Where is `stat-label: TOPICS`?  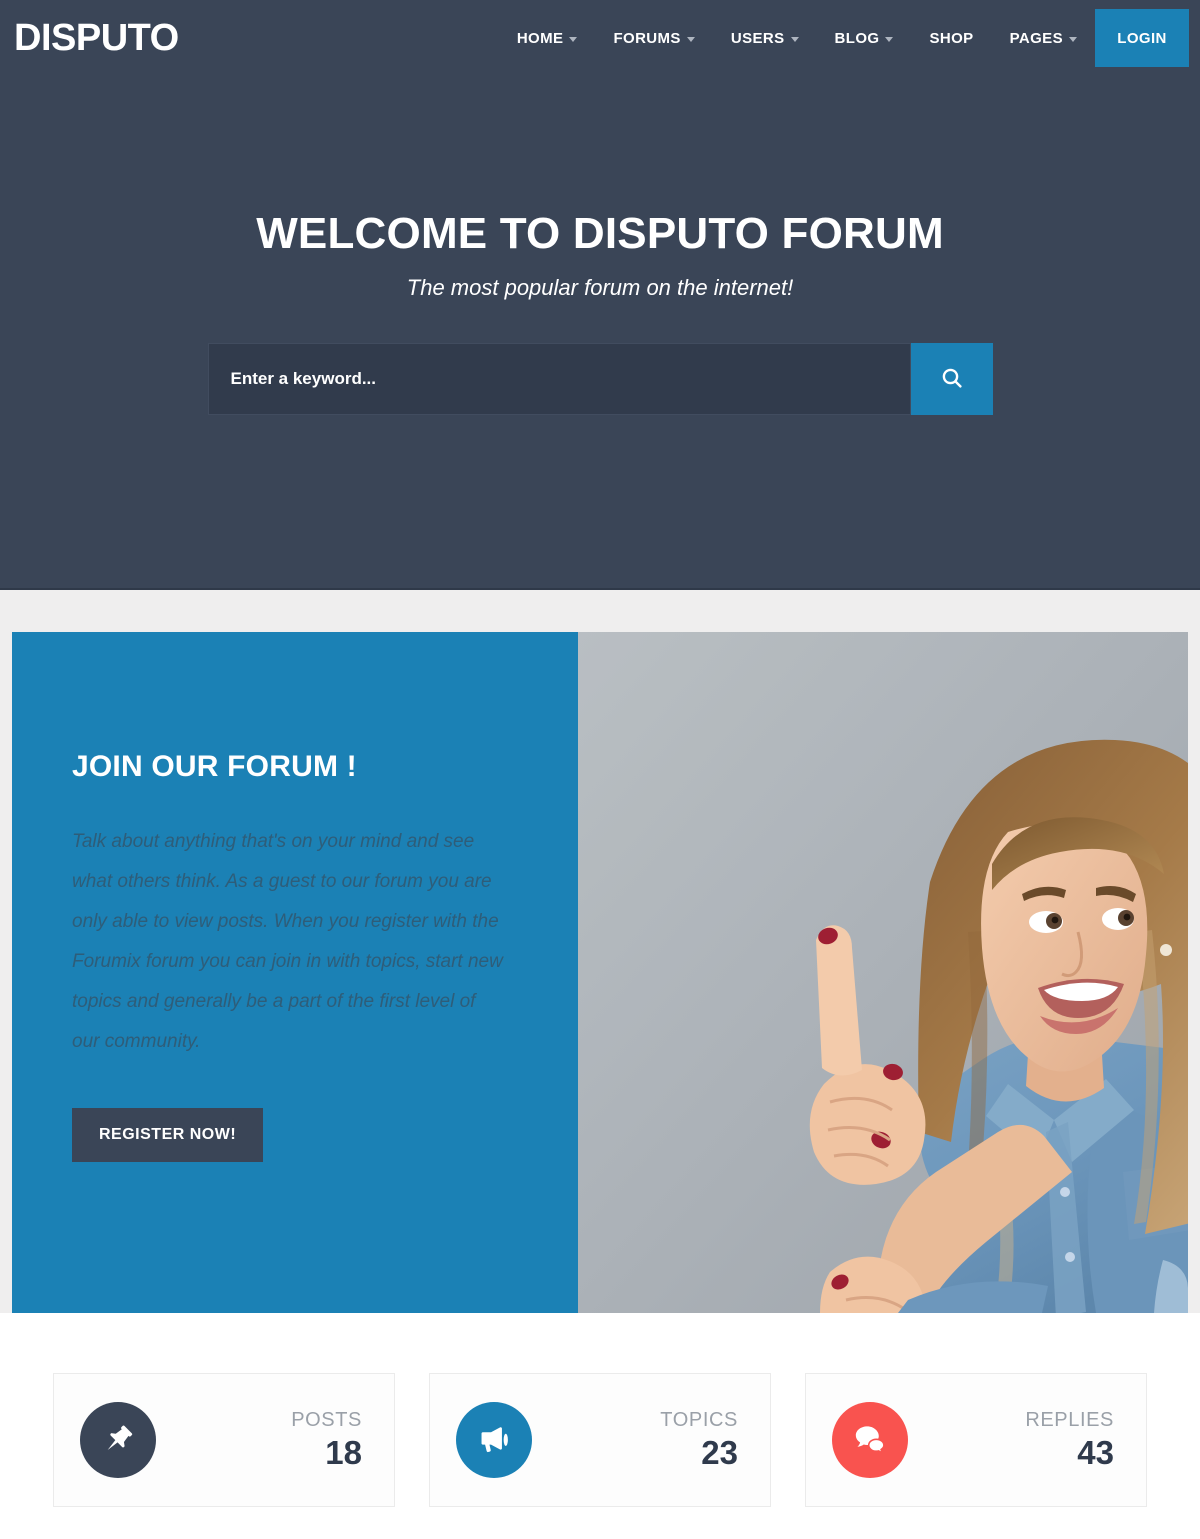
stat-label: TOPICS is located at coordinates (699, 1420).